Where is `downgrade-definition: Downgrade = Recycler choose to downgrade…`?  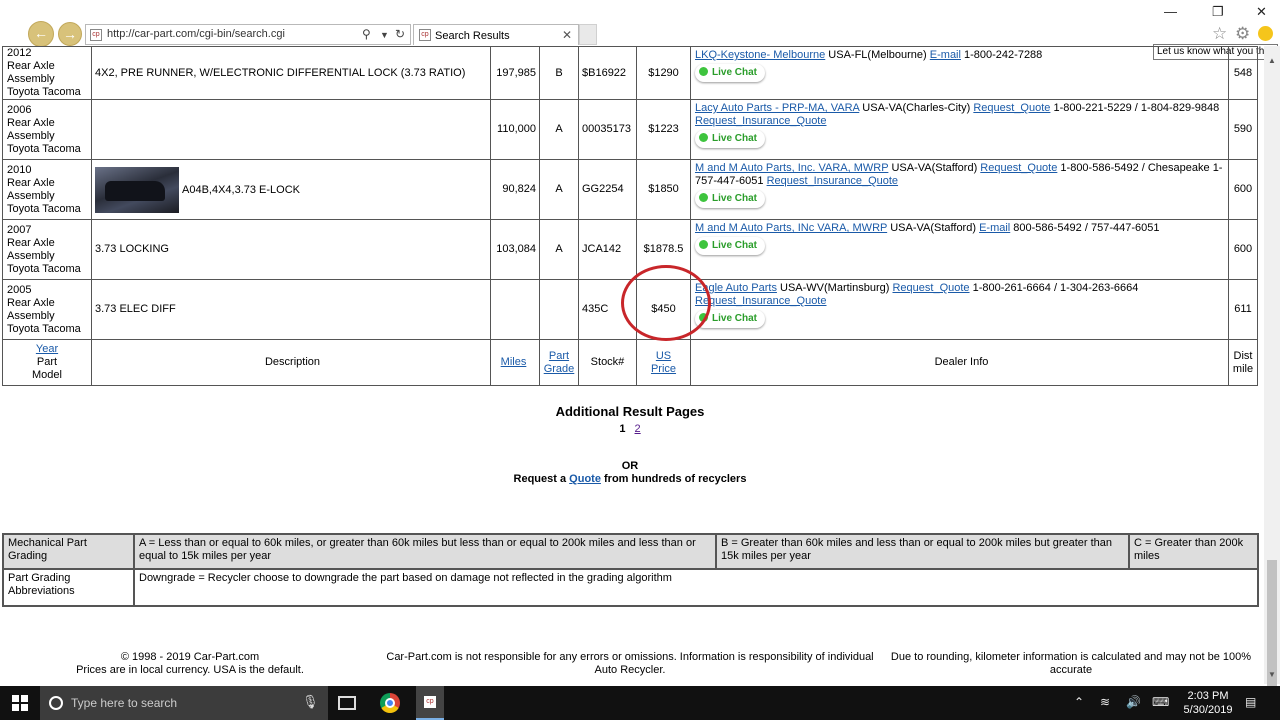 downgrade-definition: Downgrade = Recycler choose to downgrade… is located at coordinates (696, 587).